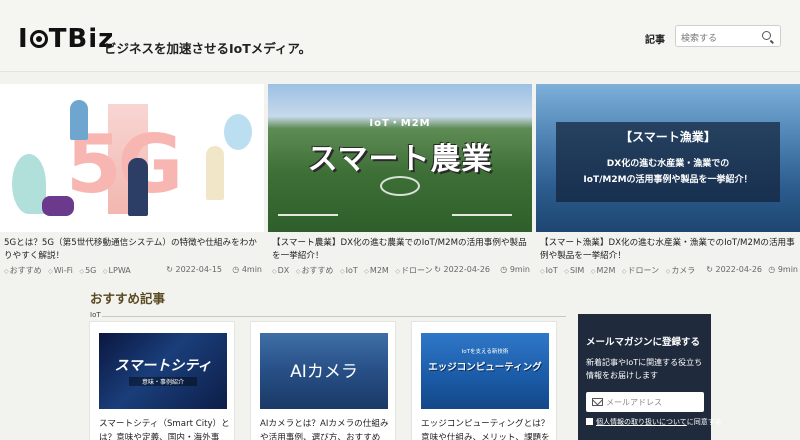 The width and height of the screenshot is (800, 440). What do you see at coordinates (643, 342) in the screenshot?
I see `newsletter-title: メールマガジンに登録する` at bounding box center [643, 342].